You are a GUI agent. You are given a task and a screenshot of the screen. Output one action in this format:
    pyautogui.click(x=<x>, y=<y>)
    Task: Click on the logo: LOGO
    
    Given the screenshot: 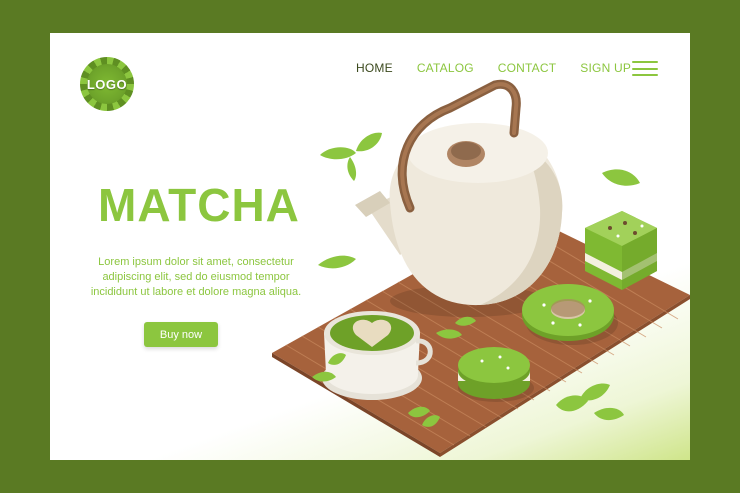 What is the action you would take?
    pyautogui.click(x=107, y=84)
    